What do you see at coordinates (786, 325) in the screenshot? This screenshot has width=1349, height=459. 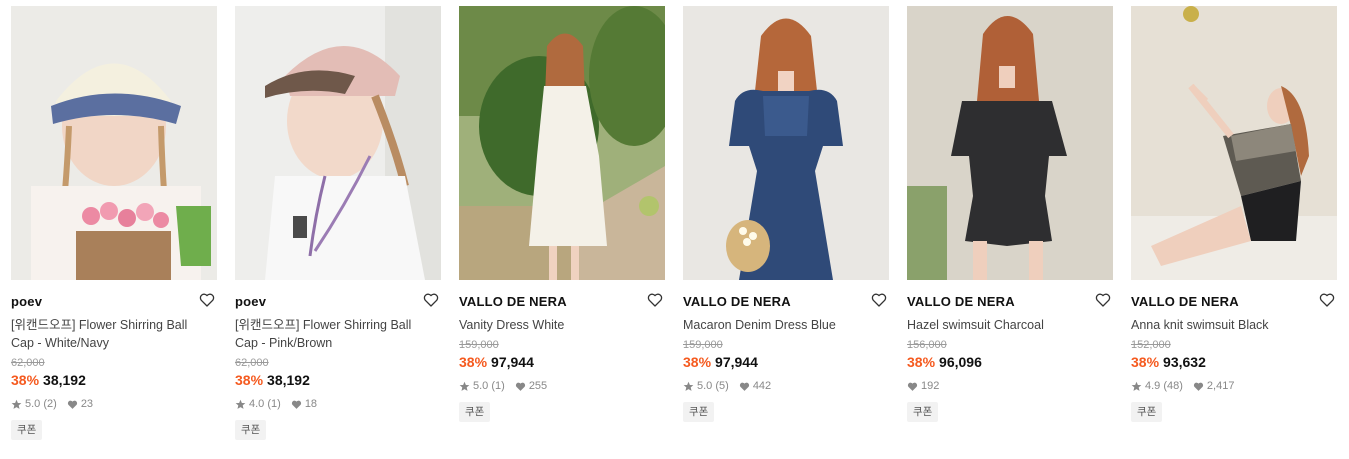 I see `product-name: Macaron Denim Dress Blue` at bounding box center [786, 325].